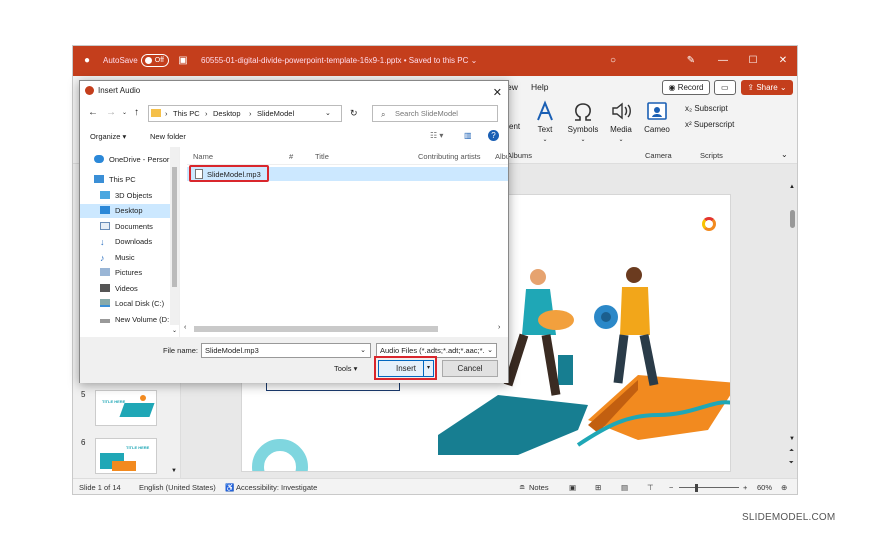 The width and height of the screenshot is (870, 539). What do you see at coordinates (539, 487) in the screenshot?
I see `notes-button: Notes` at bounding box center [539, 487].